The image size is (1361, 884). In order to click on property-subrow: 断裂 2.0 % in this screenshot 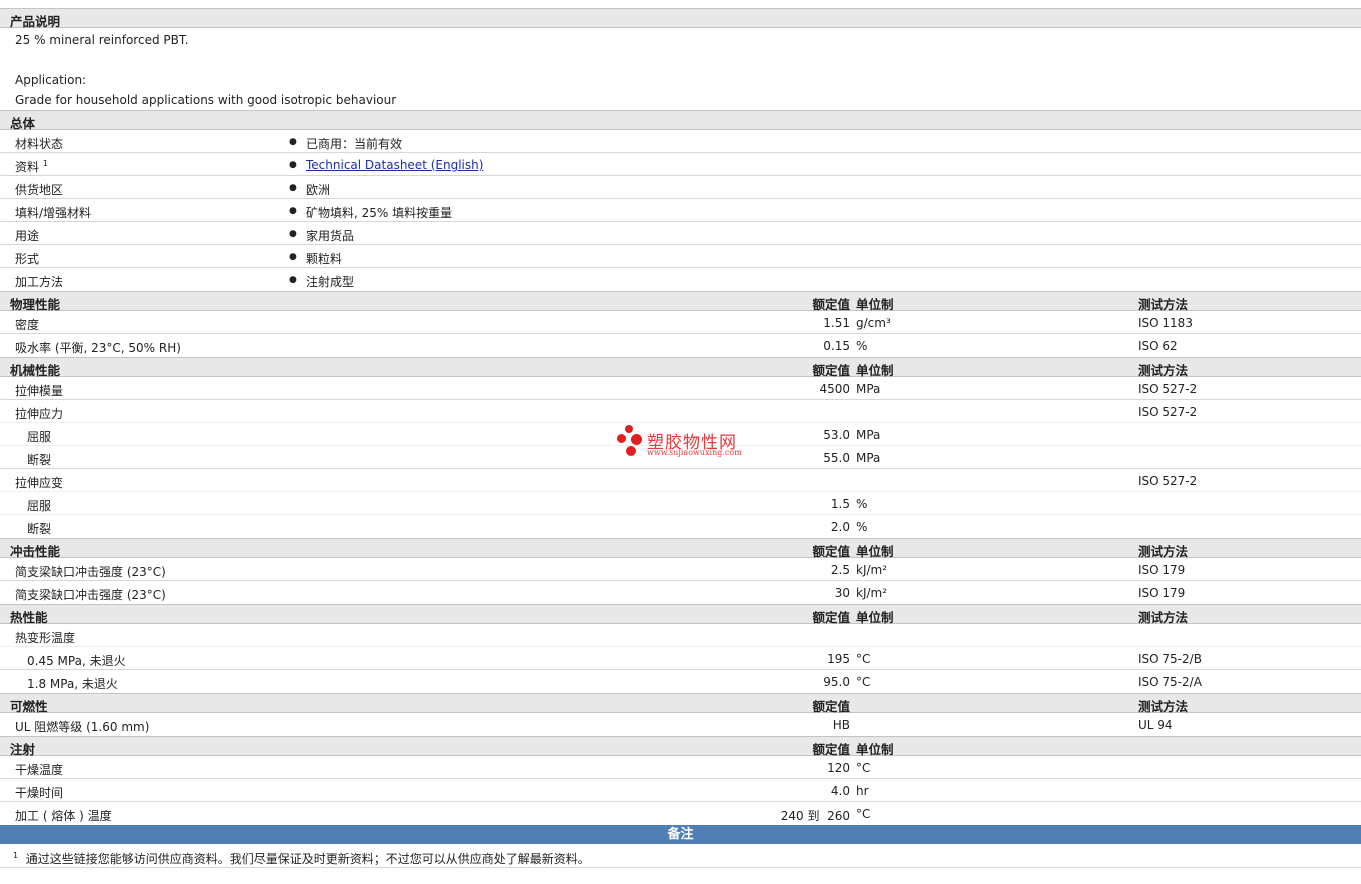, I will do `click(680, 526)`.